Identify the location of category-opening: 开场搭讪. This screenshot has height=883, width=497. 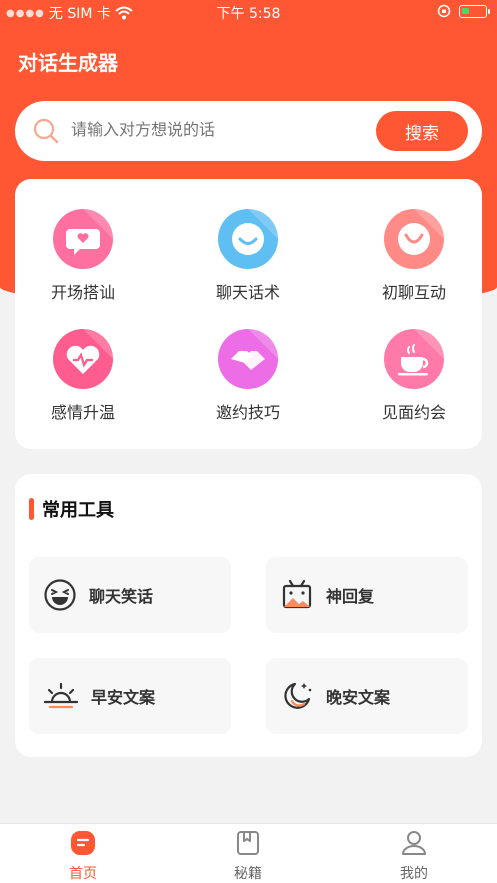
(83, 256).